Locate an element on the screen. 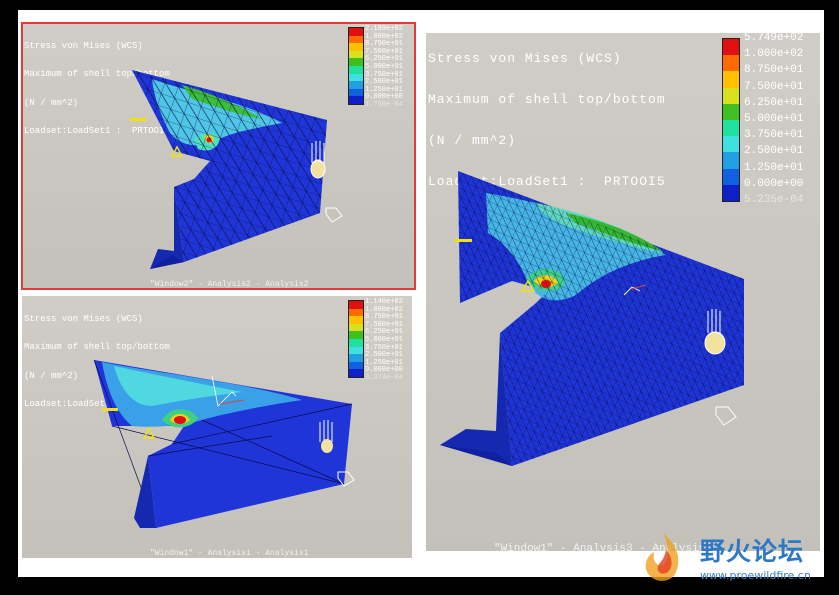  legend-label: 6.250e+01 is located at coordinates (774, 102).